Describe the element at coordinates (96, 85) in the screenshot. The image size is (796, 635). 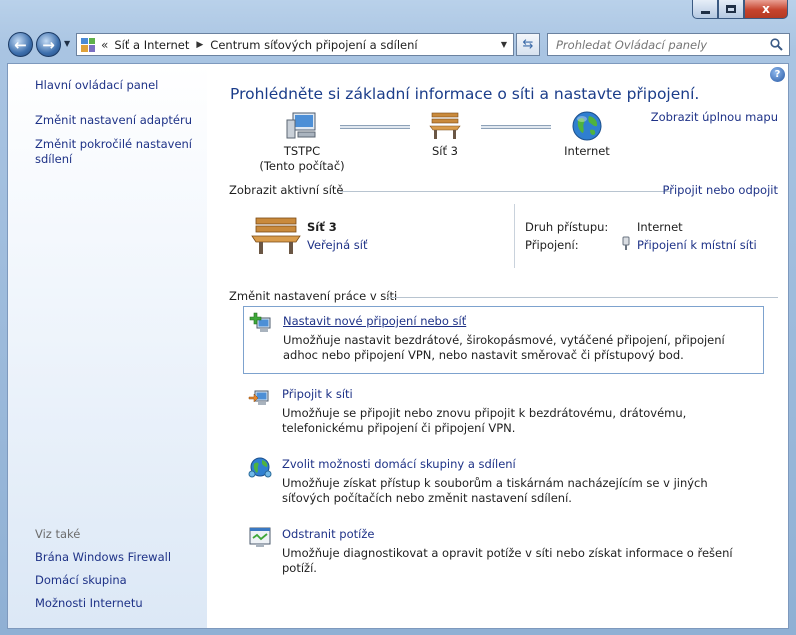
I see `sidebar-item-control-panel-home: Hlavní ovládací panel` at that location.